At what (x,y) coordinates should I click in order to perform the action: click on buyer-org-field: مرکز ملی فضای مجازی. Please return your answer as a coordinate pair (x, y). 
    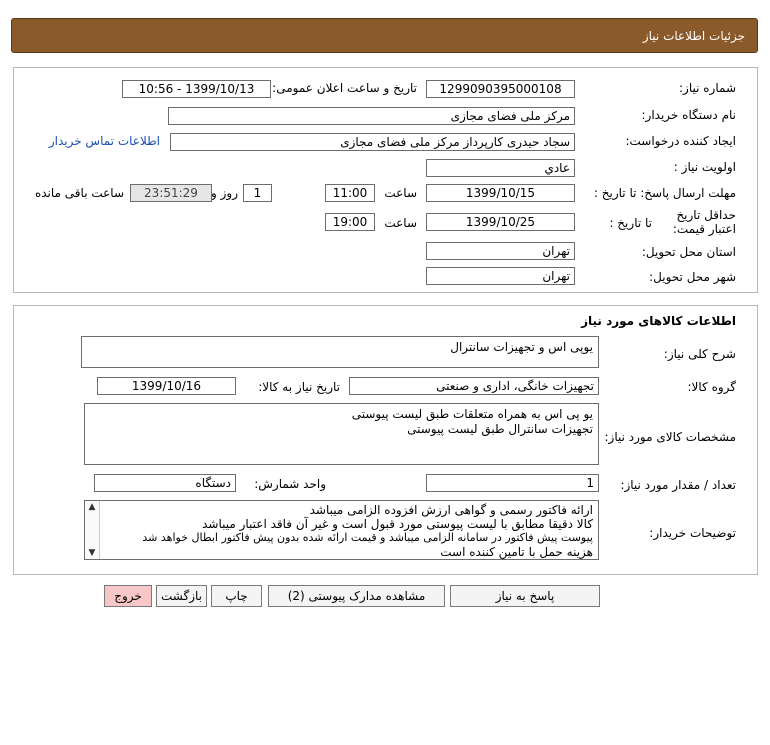
    Looking at the image, I should click on (371, 116).